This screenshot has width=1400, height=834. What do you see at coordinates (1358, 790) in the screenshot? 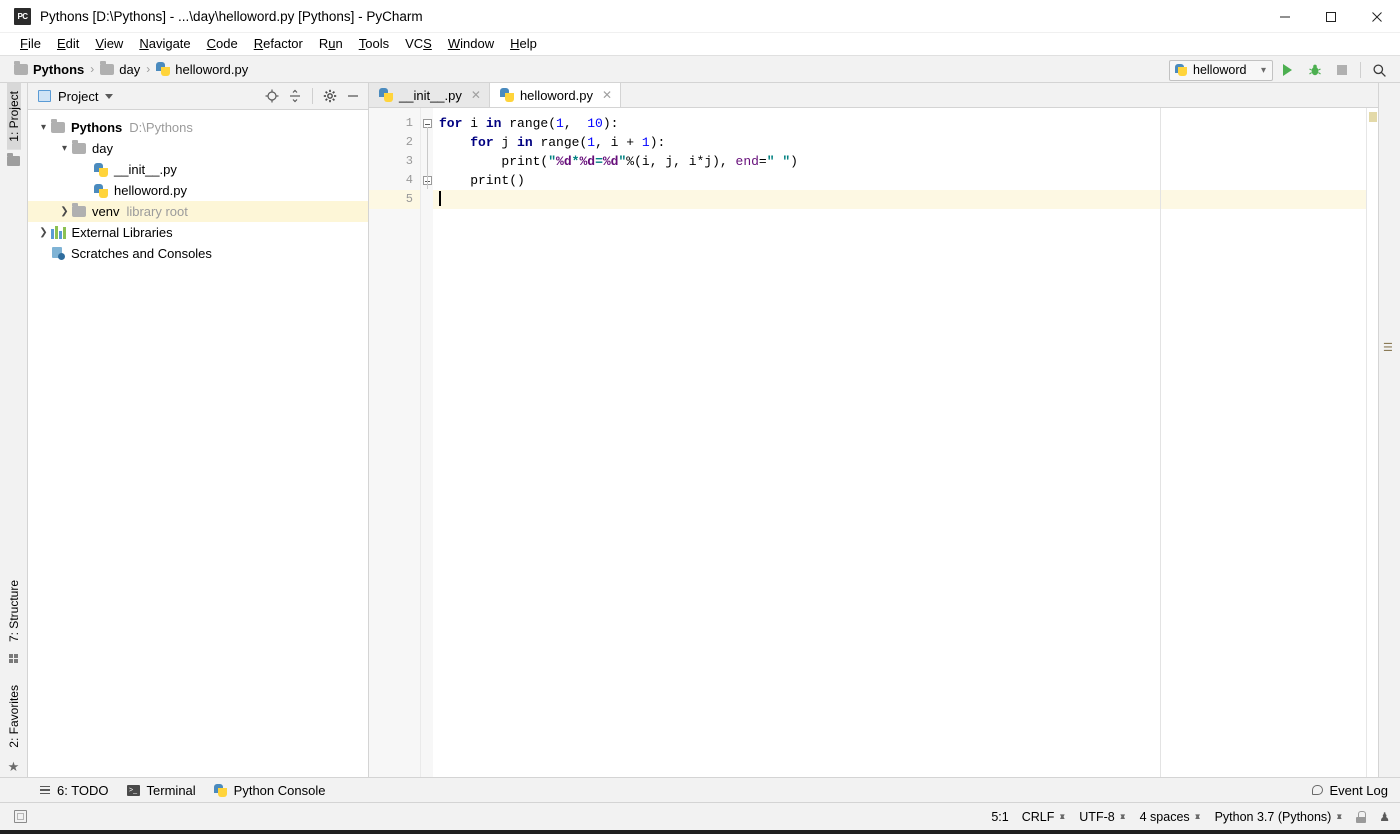
I see `event-log-label: Event Log` at bounding box center [1358, 790].